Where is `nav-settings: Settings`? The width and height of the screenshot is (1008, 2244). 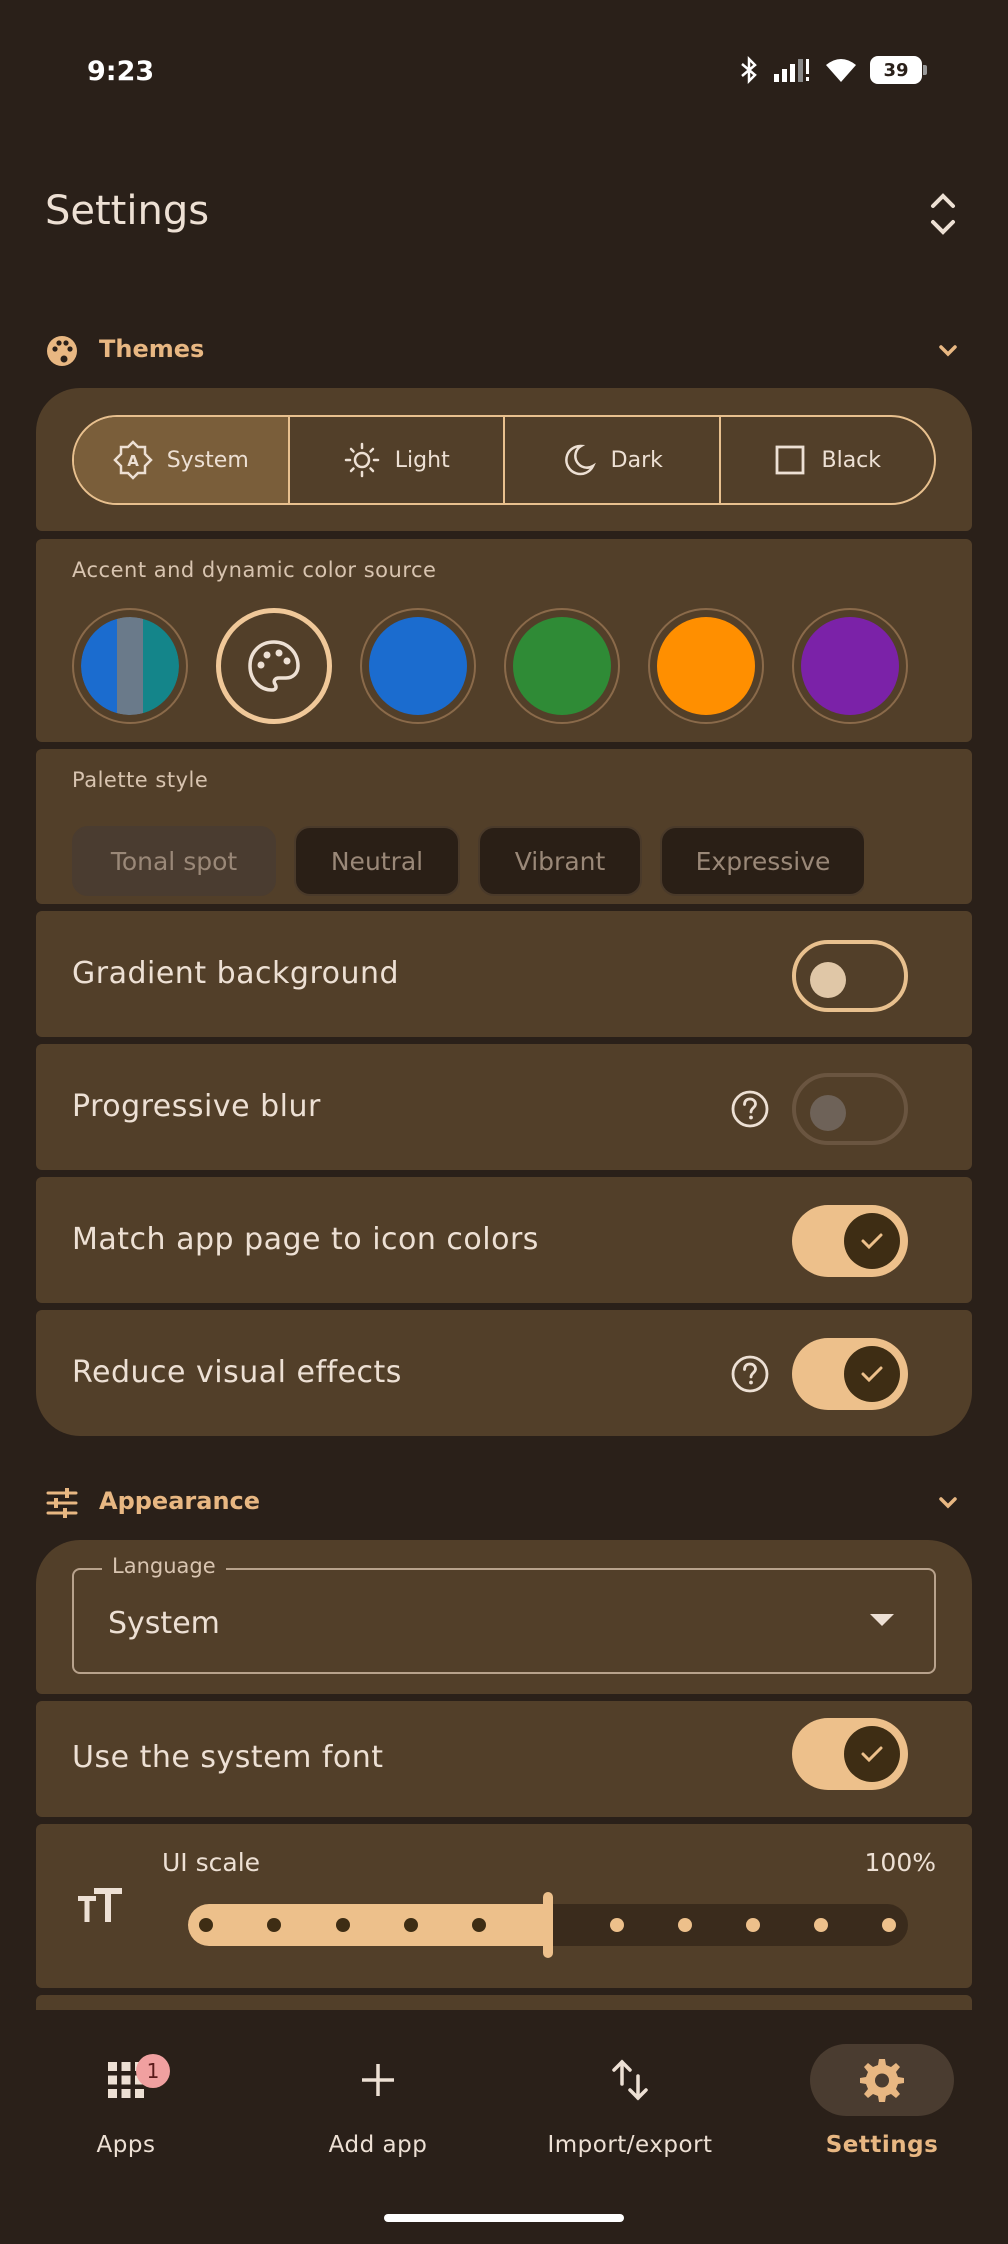 nav-settings: Settings is located at coordinates (882, 2101).